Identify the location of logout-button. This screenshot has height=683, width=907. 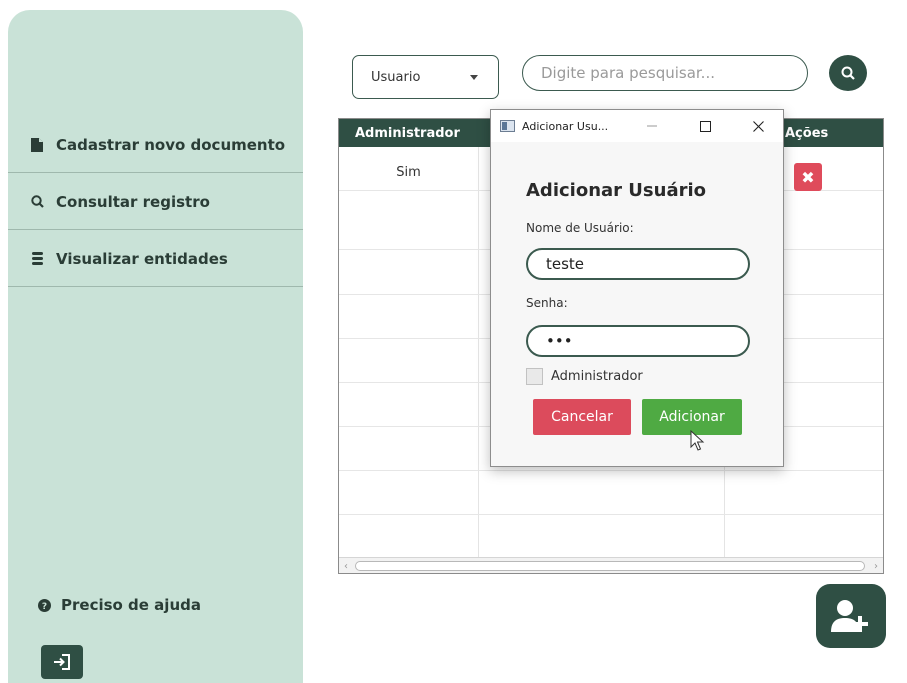
(62, 662).